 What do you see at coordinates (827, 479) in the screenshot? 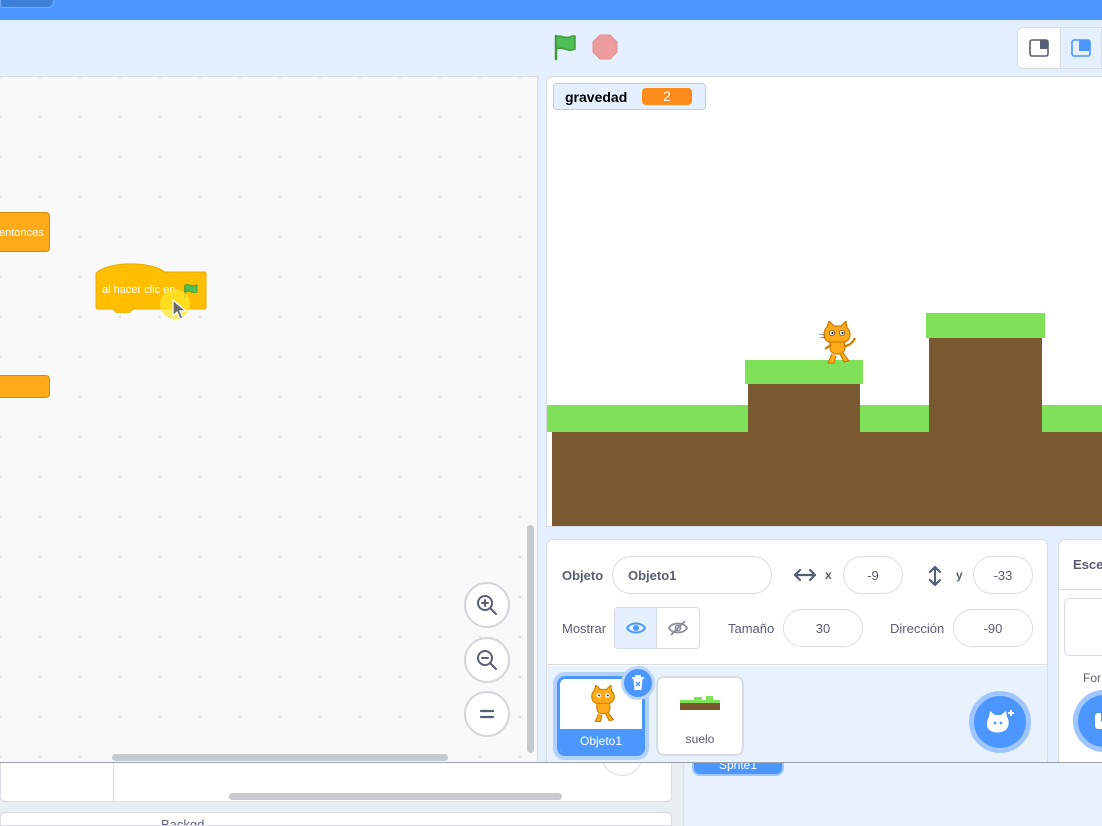
I see `dirt-base-top` at bounding box center [827, 479].